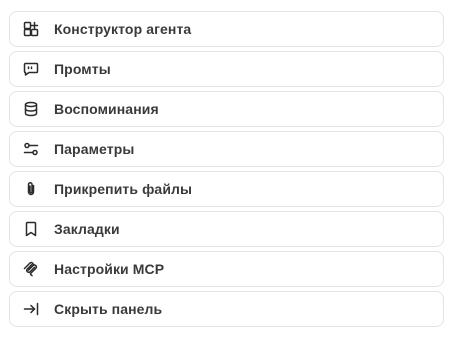 The height and width of the screenshot is (339, 452). Describe the element at coordinates (31, 309) in the screenshot. I see `collapse-panel-icon` at that location.